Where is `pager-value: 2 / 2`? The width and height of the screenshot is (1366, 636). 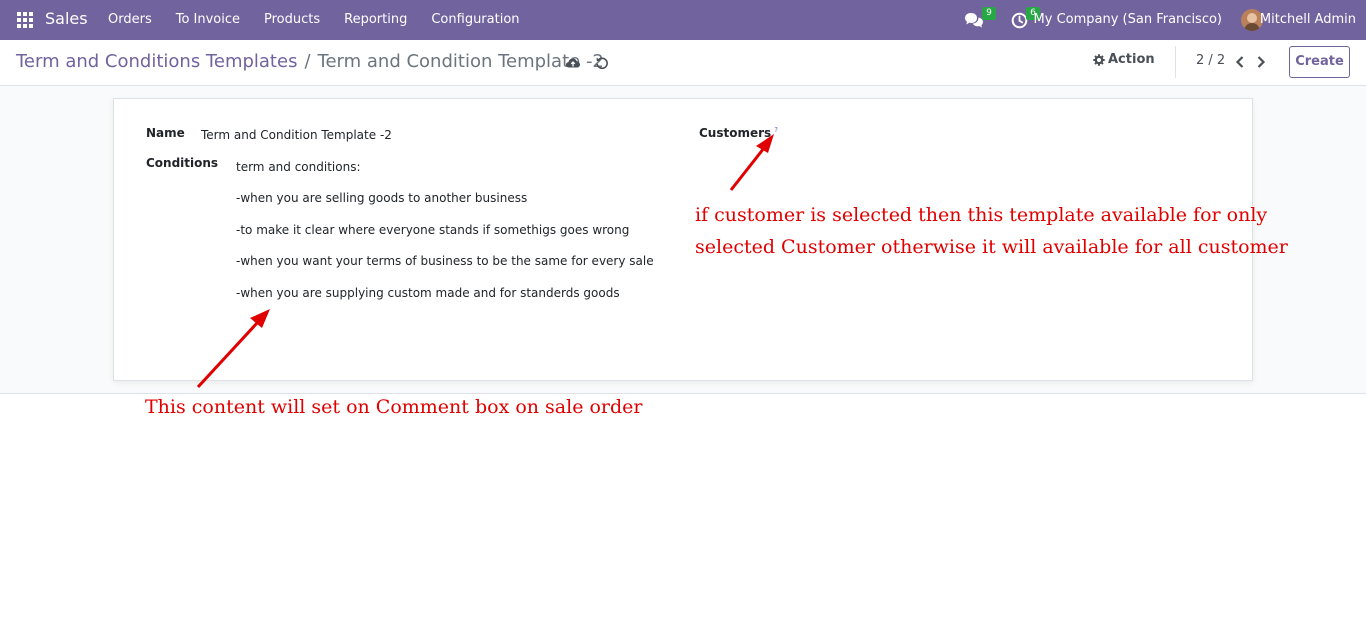 pager-value: 2 / 2 is located at coordinates (1210, 60).